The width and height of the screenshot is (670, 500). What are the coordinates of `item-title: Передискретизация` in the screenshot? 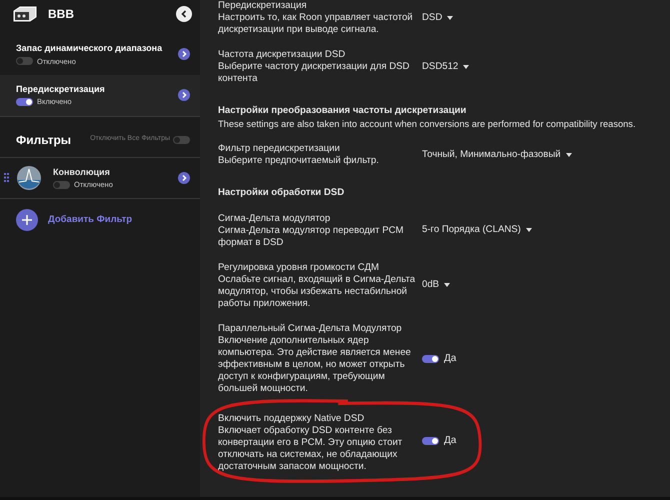 It's located at (60, 89).